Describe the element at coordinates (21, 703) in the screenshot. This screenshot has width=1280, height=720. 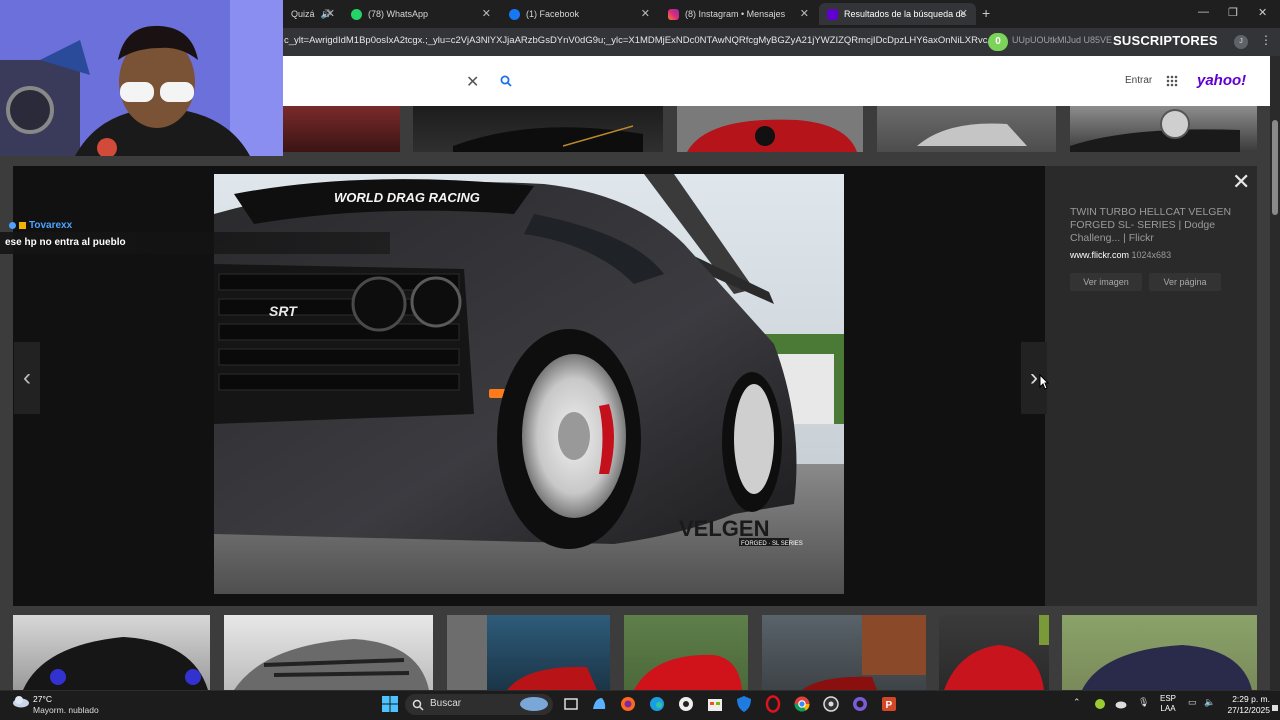
I see `weather-cloud-icon` at that location.